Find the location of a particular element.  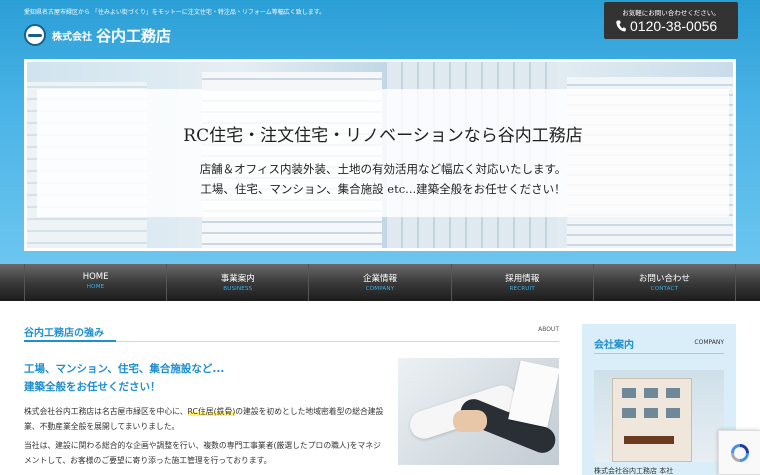

section-title: 谷内工務店の強み is located at coordinates (64, 333).